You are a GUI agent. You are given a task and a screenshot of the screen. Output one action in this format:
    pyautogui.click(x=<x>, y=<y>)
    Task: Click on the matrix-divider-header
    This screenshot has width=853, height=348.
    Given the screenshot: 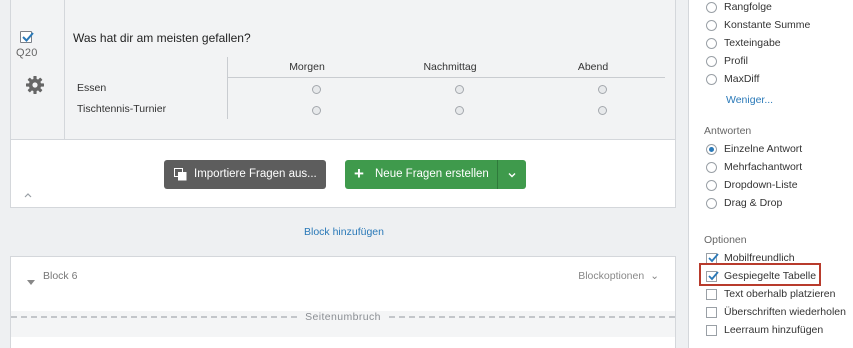 What is the action you would take?
    pyautogui.click(x=446, y=77)
    